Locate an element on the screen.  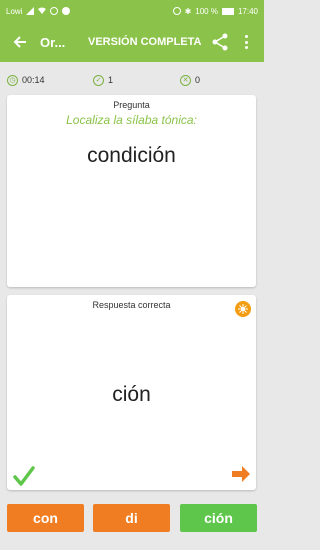
answer-syllable: ción is located at coordinates (131, 394).